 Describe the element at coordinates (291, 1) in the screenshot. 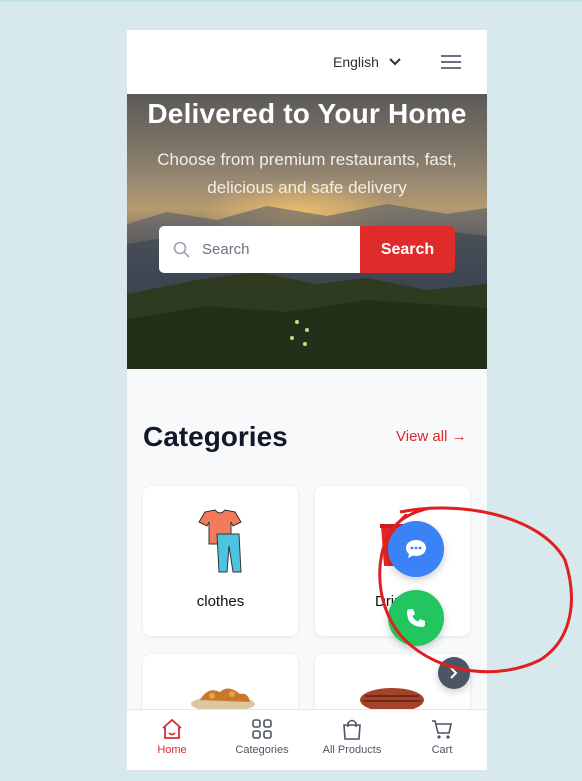

I see `top-border` at that location.